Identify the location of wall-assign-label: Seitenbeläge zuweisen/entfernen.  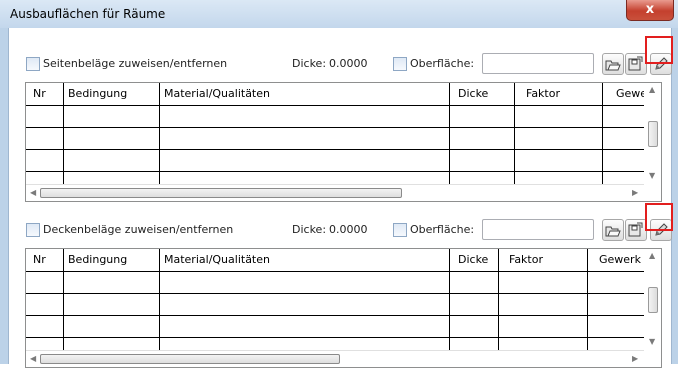
(135, 63).